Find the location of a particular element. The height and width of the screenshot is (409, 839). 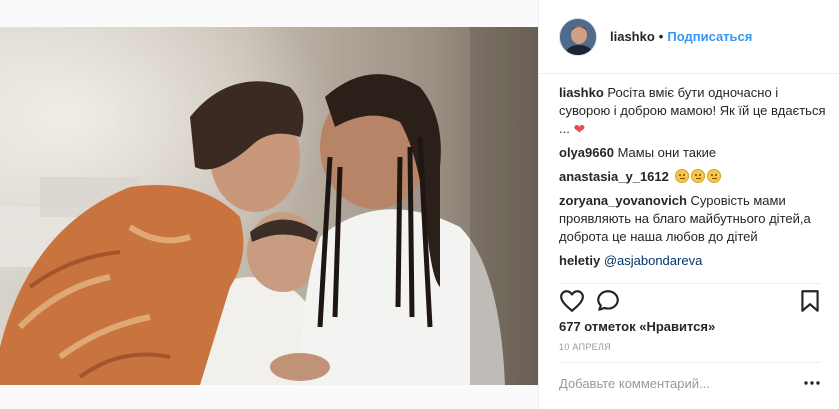

comment-mention-link: @asjabondareva is located at coordinates (653, 260).